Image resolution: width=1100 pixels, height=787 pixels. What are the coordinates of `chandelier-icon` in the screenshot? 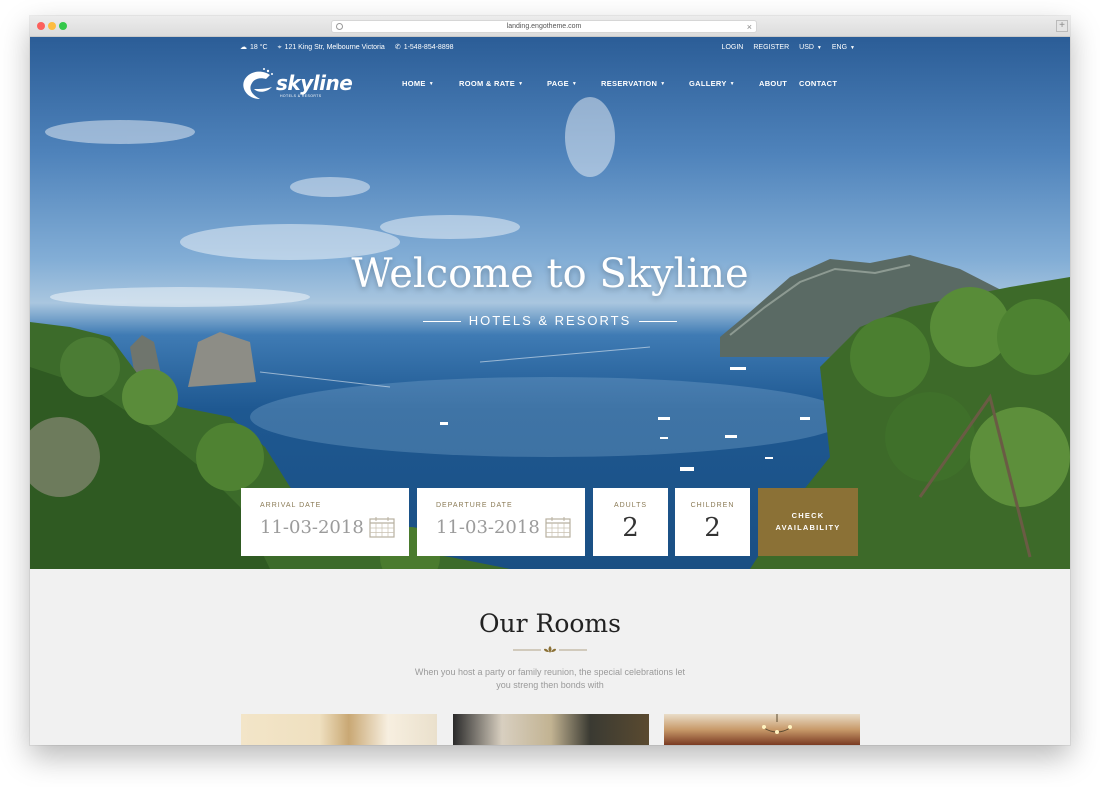 It's located at (777, 724).